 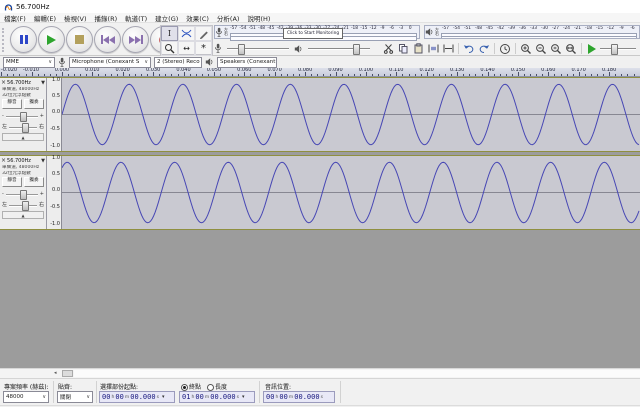 What do you see at coordinates (55, 373) in the screenshot?
I see `scroll-left-arrow-icon: ◂` at bounding box center [55, 373].